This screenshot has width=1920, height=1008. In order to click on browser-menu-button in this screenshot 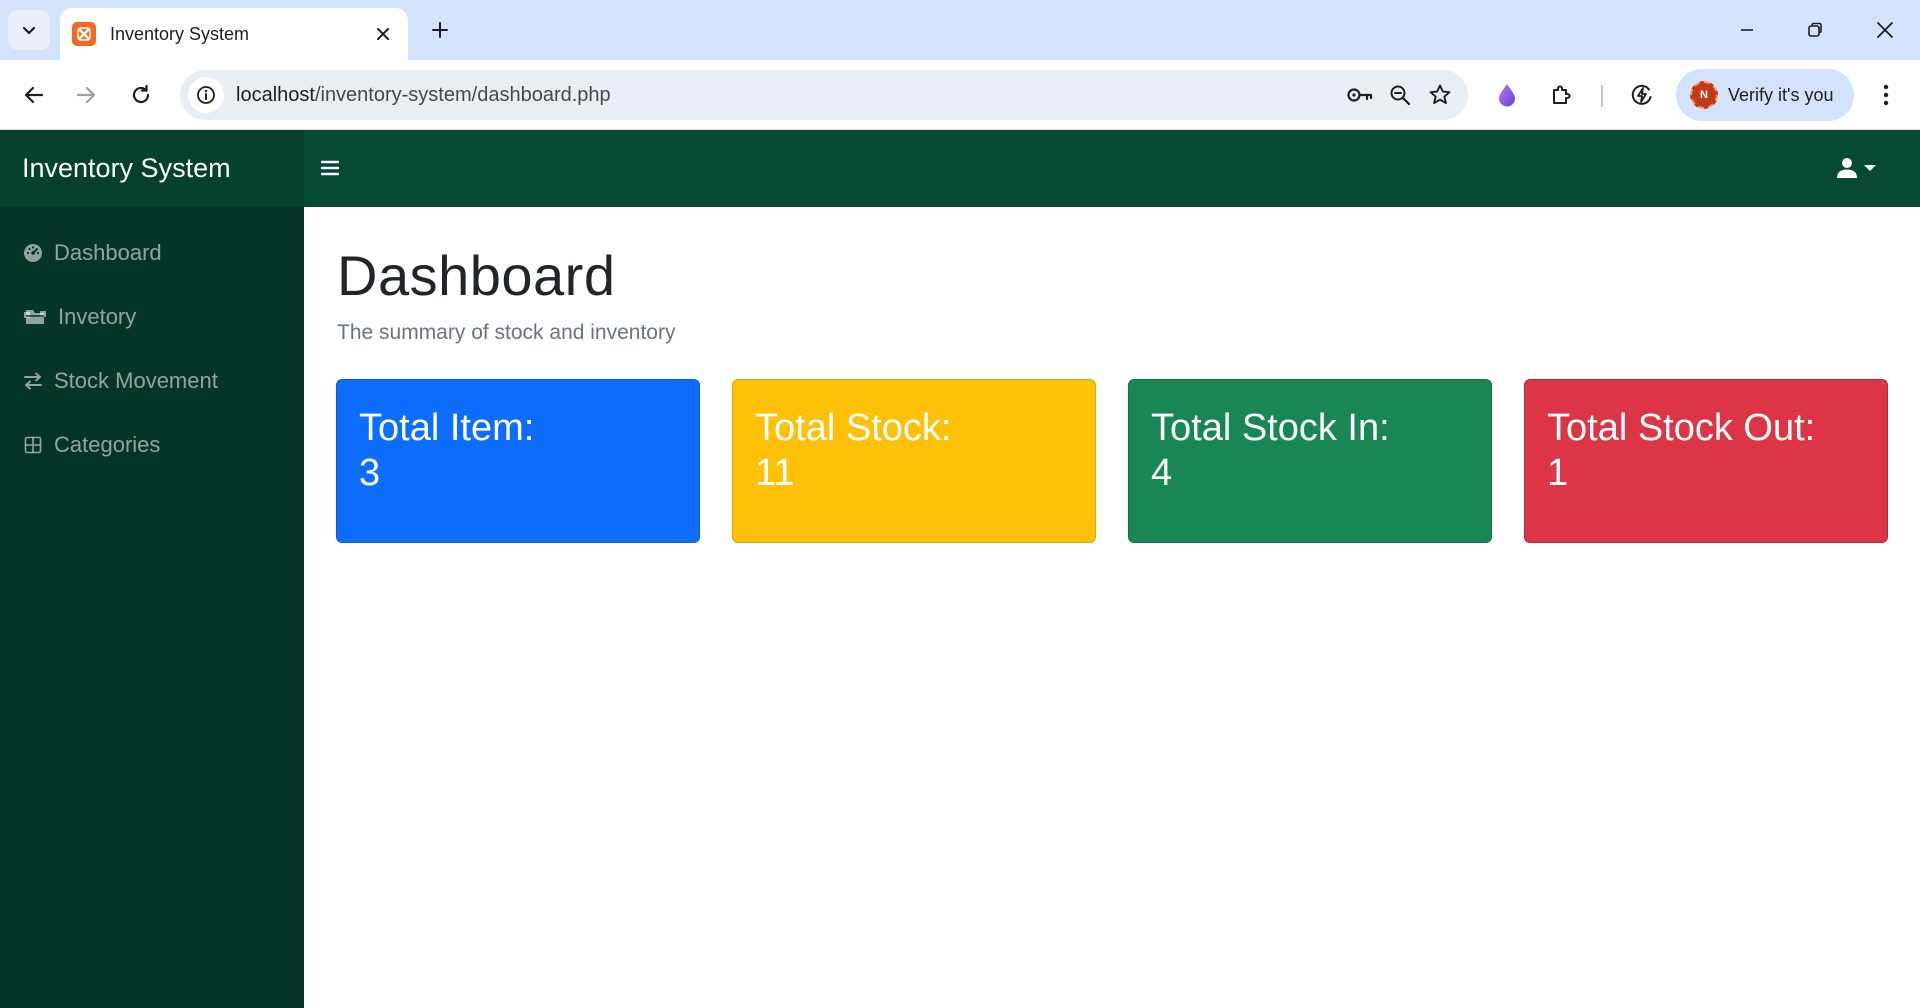, I will do `click(1886, 95)`.